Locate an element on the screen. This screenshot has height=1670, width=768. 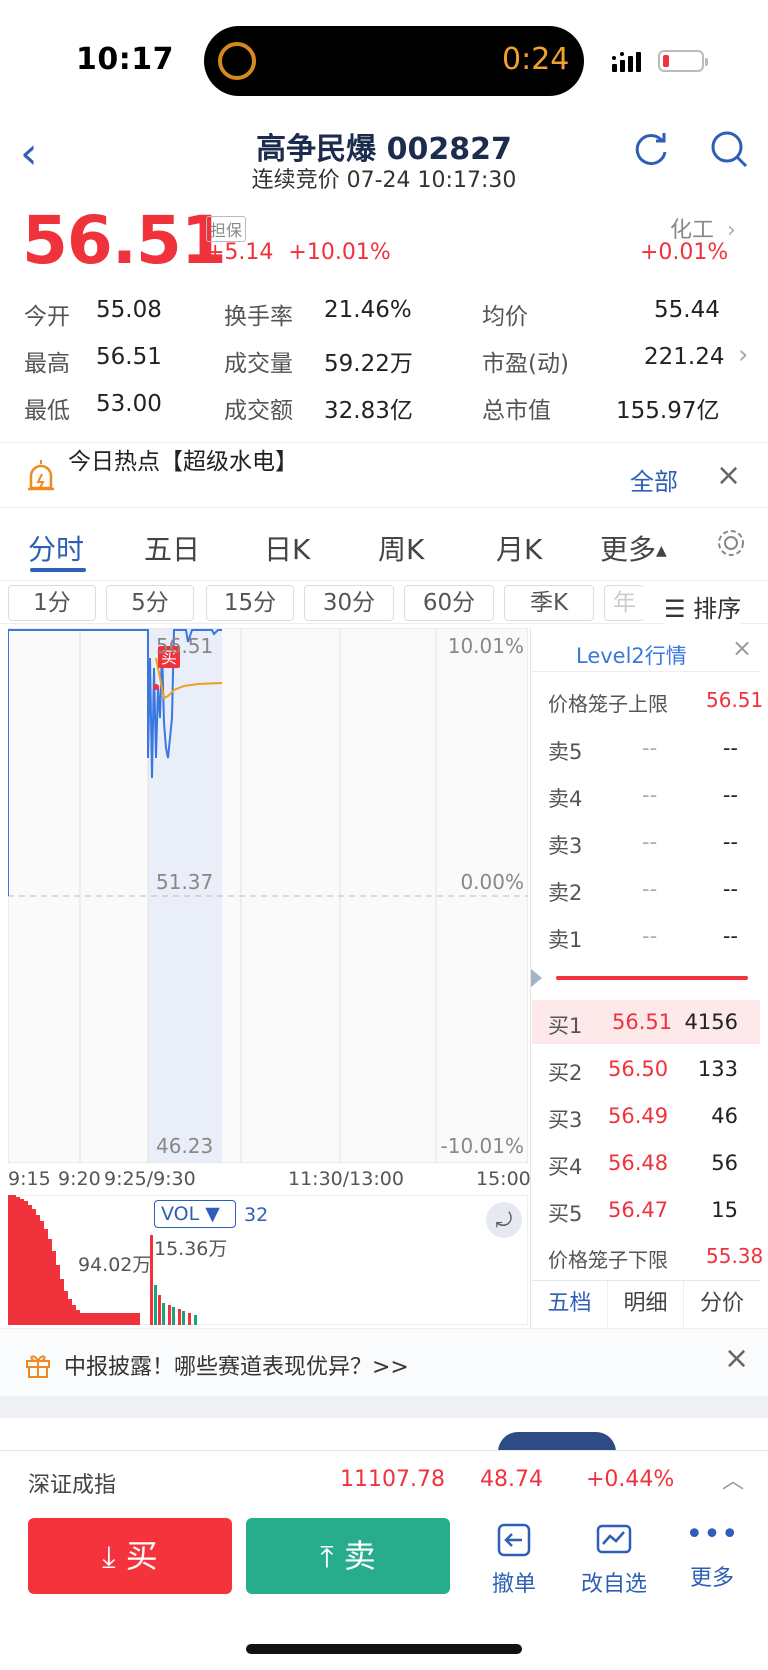
tab-weekly-k: 周K is located at coordinates (401, 548).